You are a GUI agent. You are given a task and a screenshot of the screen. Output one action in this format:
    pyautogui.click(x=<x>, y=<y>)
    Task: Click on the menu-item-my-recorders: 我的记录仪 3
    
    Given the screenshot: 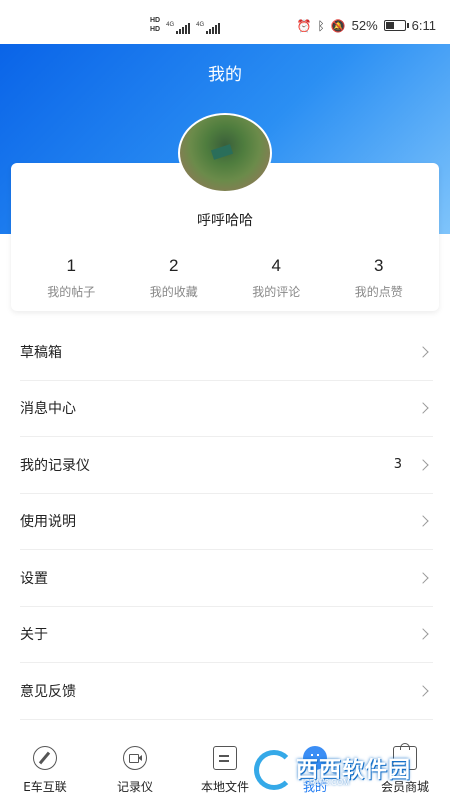 What is the action you would take?
    pyautogui.click(x=226, y=465)
    